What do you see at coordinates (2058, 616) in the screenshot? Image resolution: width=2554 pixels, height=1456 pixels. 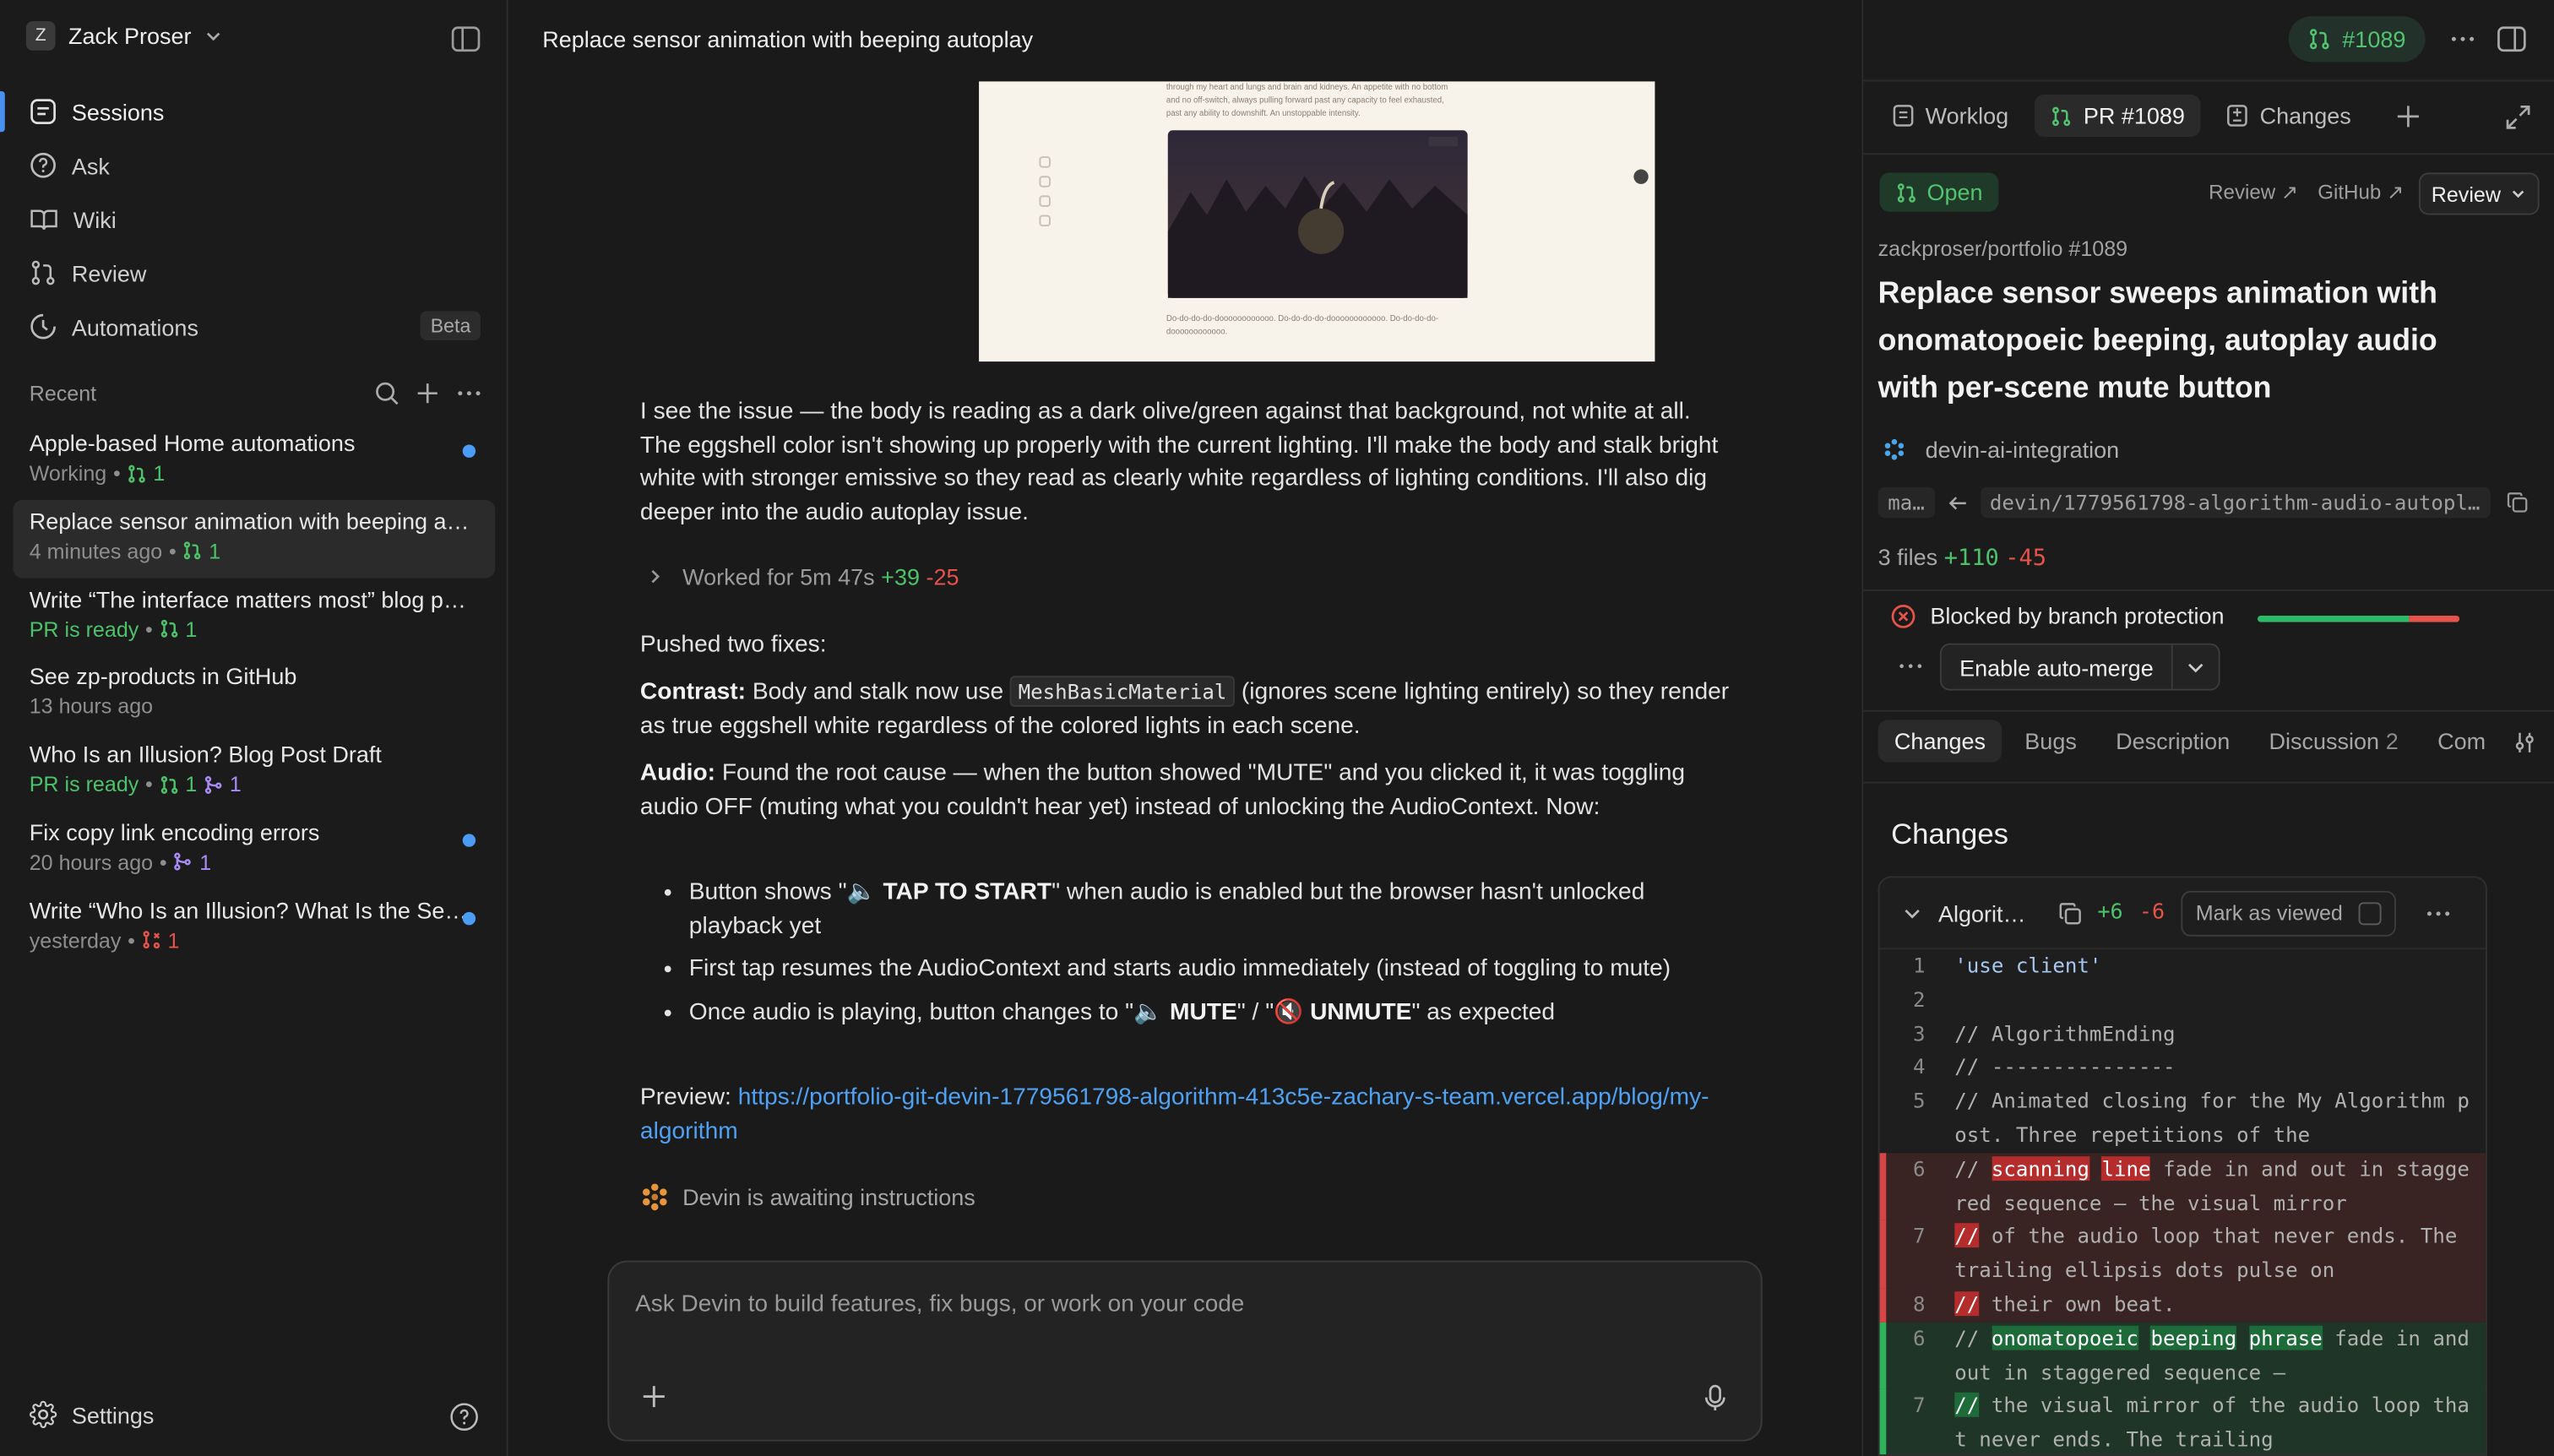 I see `merge-status: Blocked by branch protection` at bounding box center [2058, 616].